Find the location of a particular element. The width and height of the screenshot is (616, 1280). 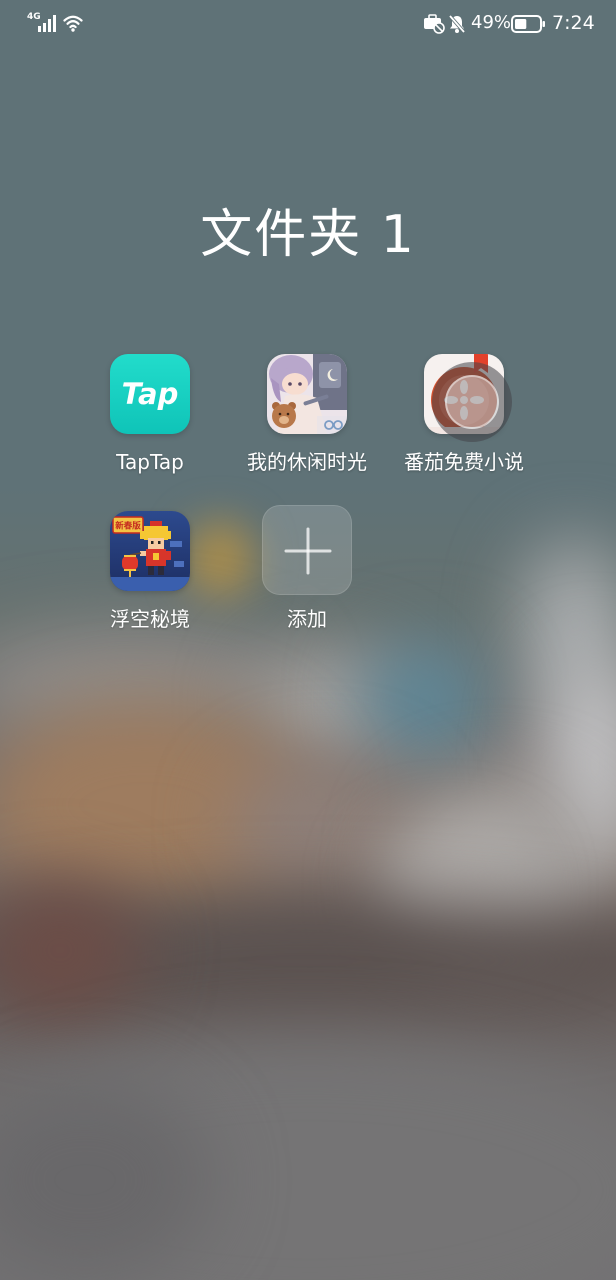

taptap-logo-text: Tap is located at coordinates (150, 394).